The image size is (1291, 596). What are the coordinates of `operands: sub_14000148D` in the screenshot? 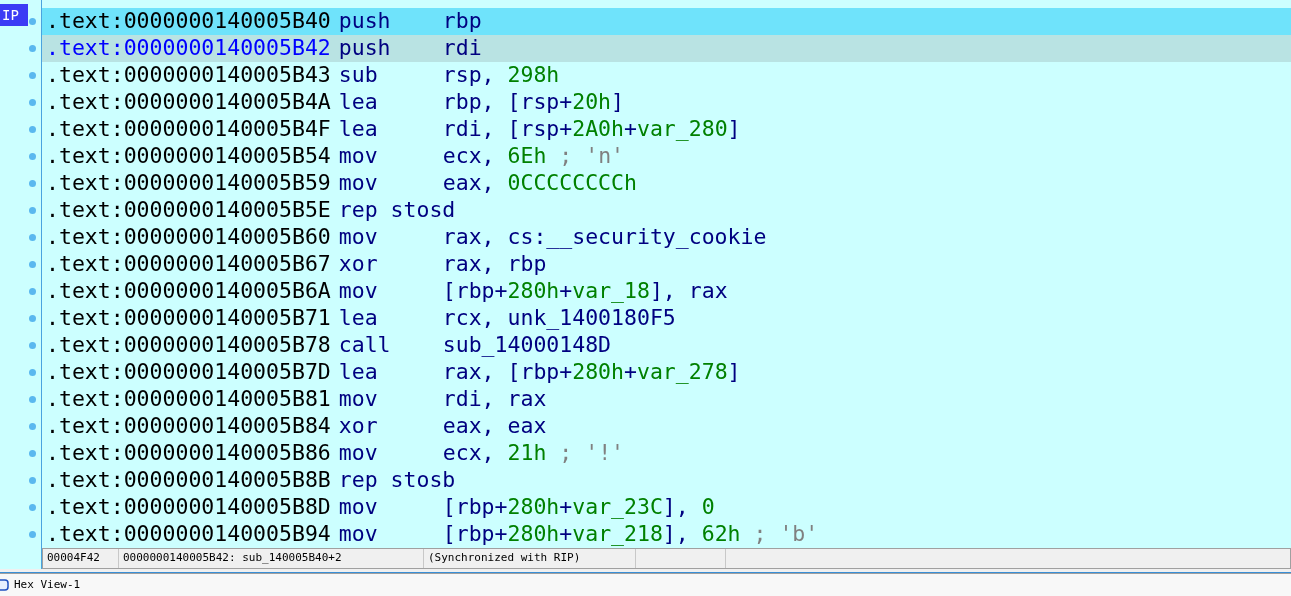 It's located at (527, 345).